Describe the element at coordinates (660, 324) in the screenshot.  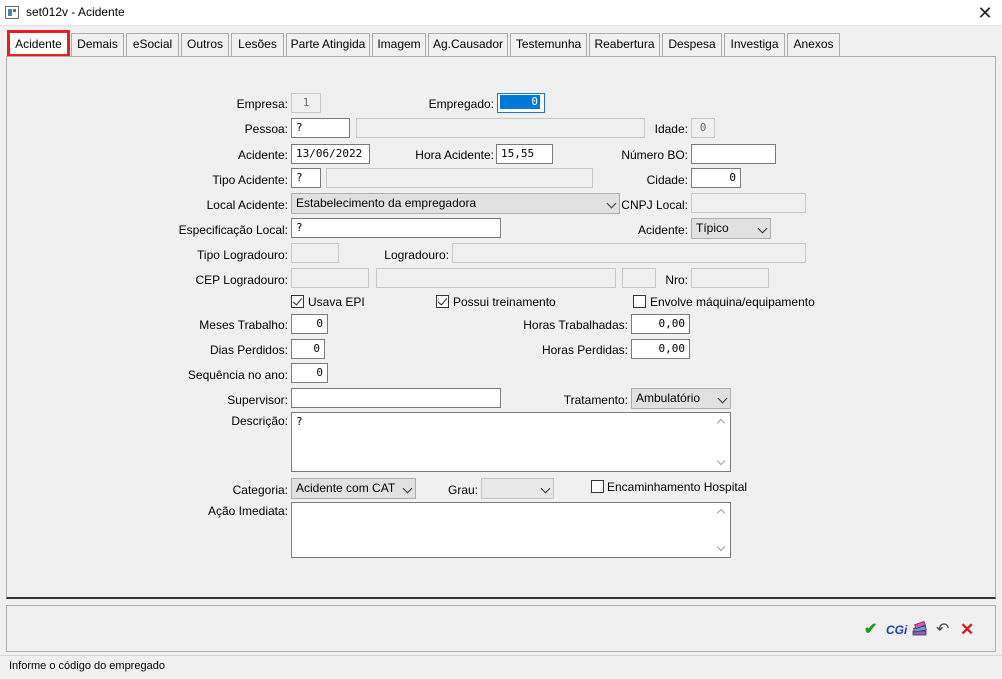
I see `horas-trabalhadas-field: 0,00` at that location.